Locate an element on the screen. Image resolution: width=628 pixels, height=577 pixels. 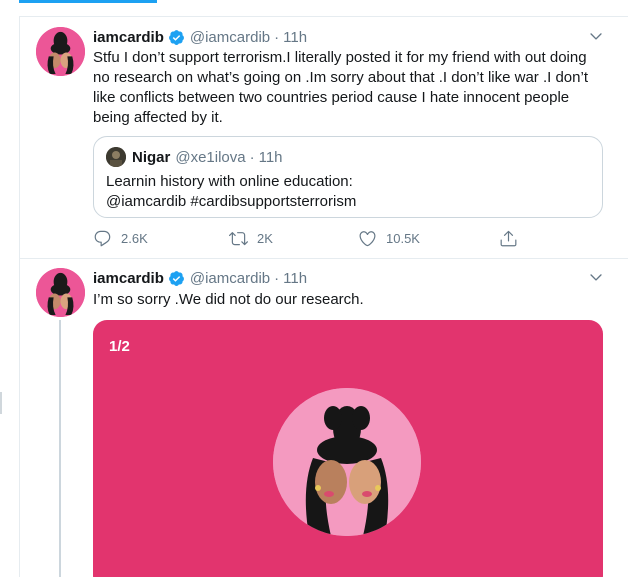
quoted-tweet-header: Nigar @xe1ilova · 11h is located at coordinates (194, 157).